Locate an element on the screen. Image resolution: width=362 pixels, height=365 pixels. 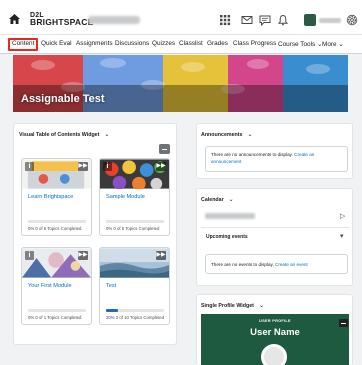
logo-line-2: BRIGHTSPACE is located at coordinates (62, 22).